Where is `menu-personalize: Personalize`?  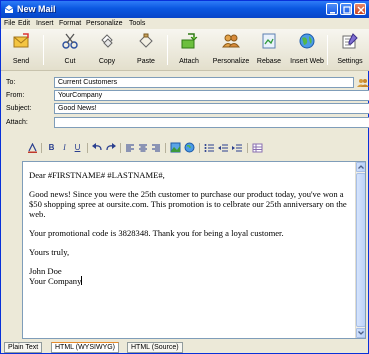 menu-personalize: Personalize is located at coordinates (104, 23).